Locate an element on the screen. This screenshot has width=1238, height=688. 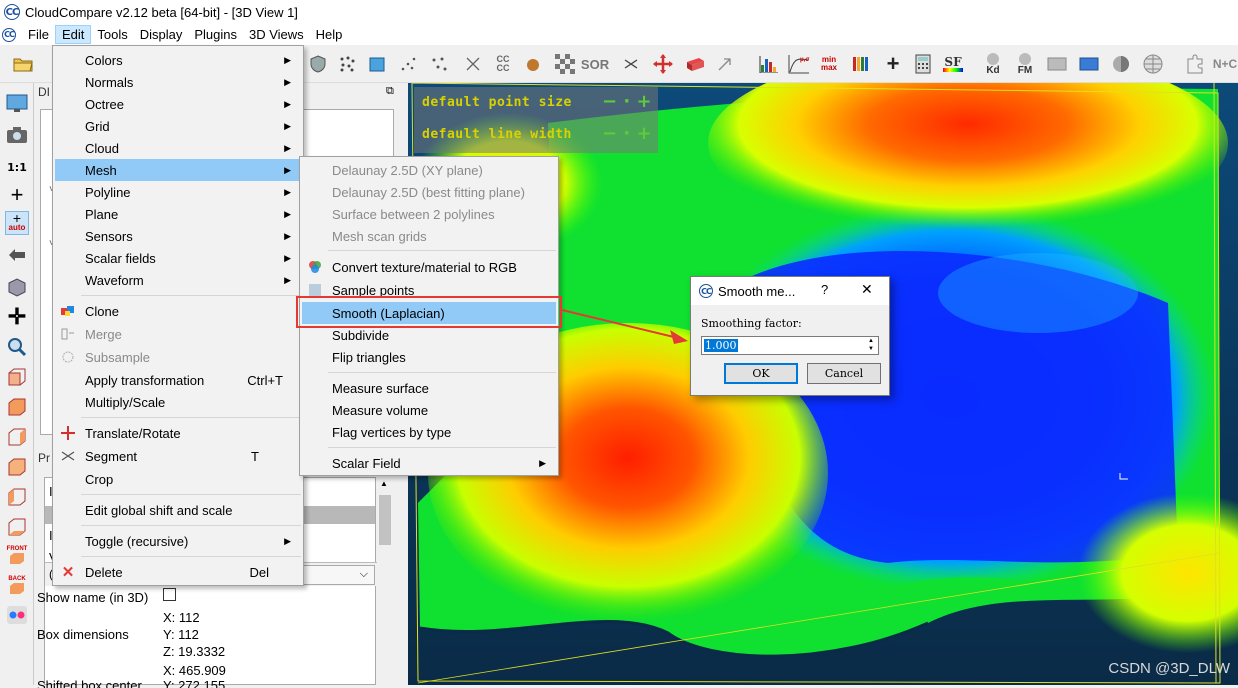
scrollbar-thumb is located at coordinates (385, 520).